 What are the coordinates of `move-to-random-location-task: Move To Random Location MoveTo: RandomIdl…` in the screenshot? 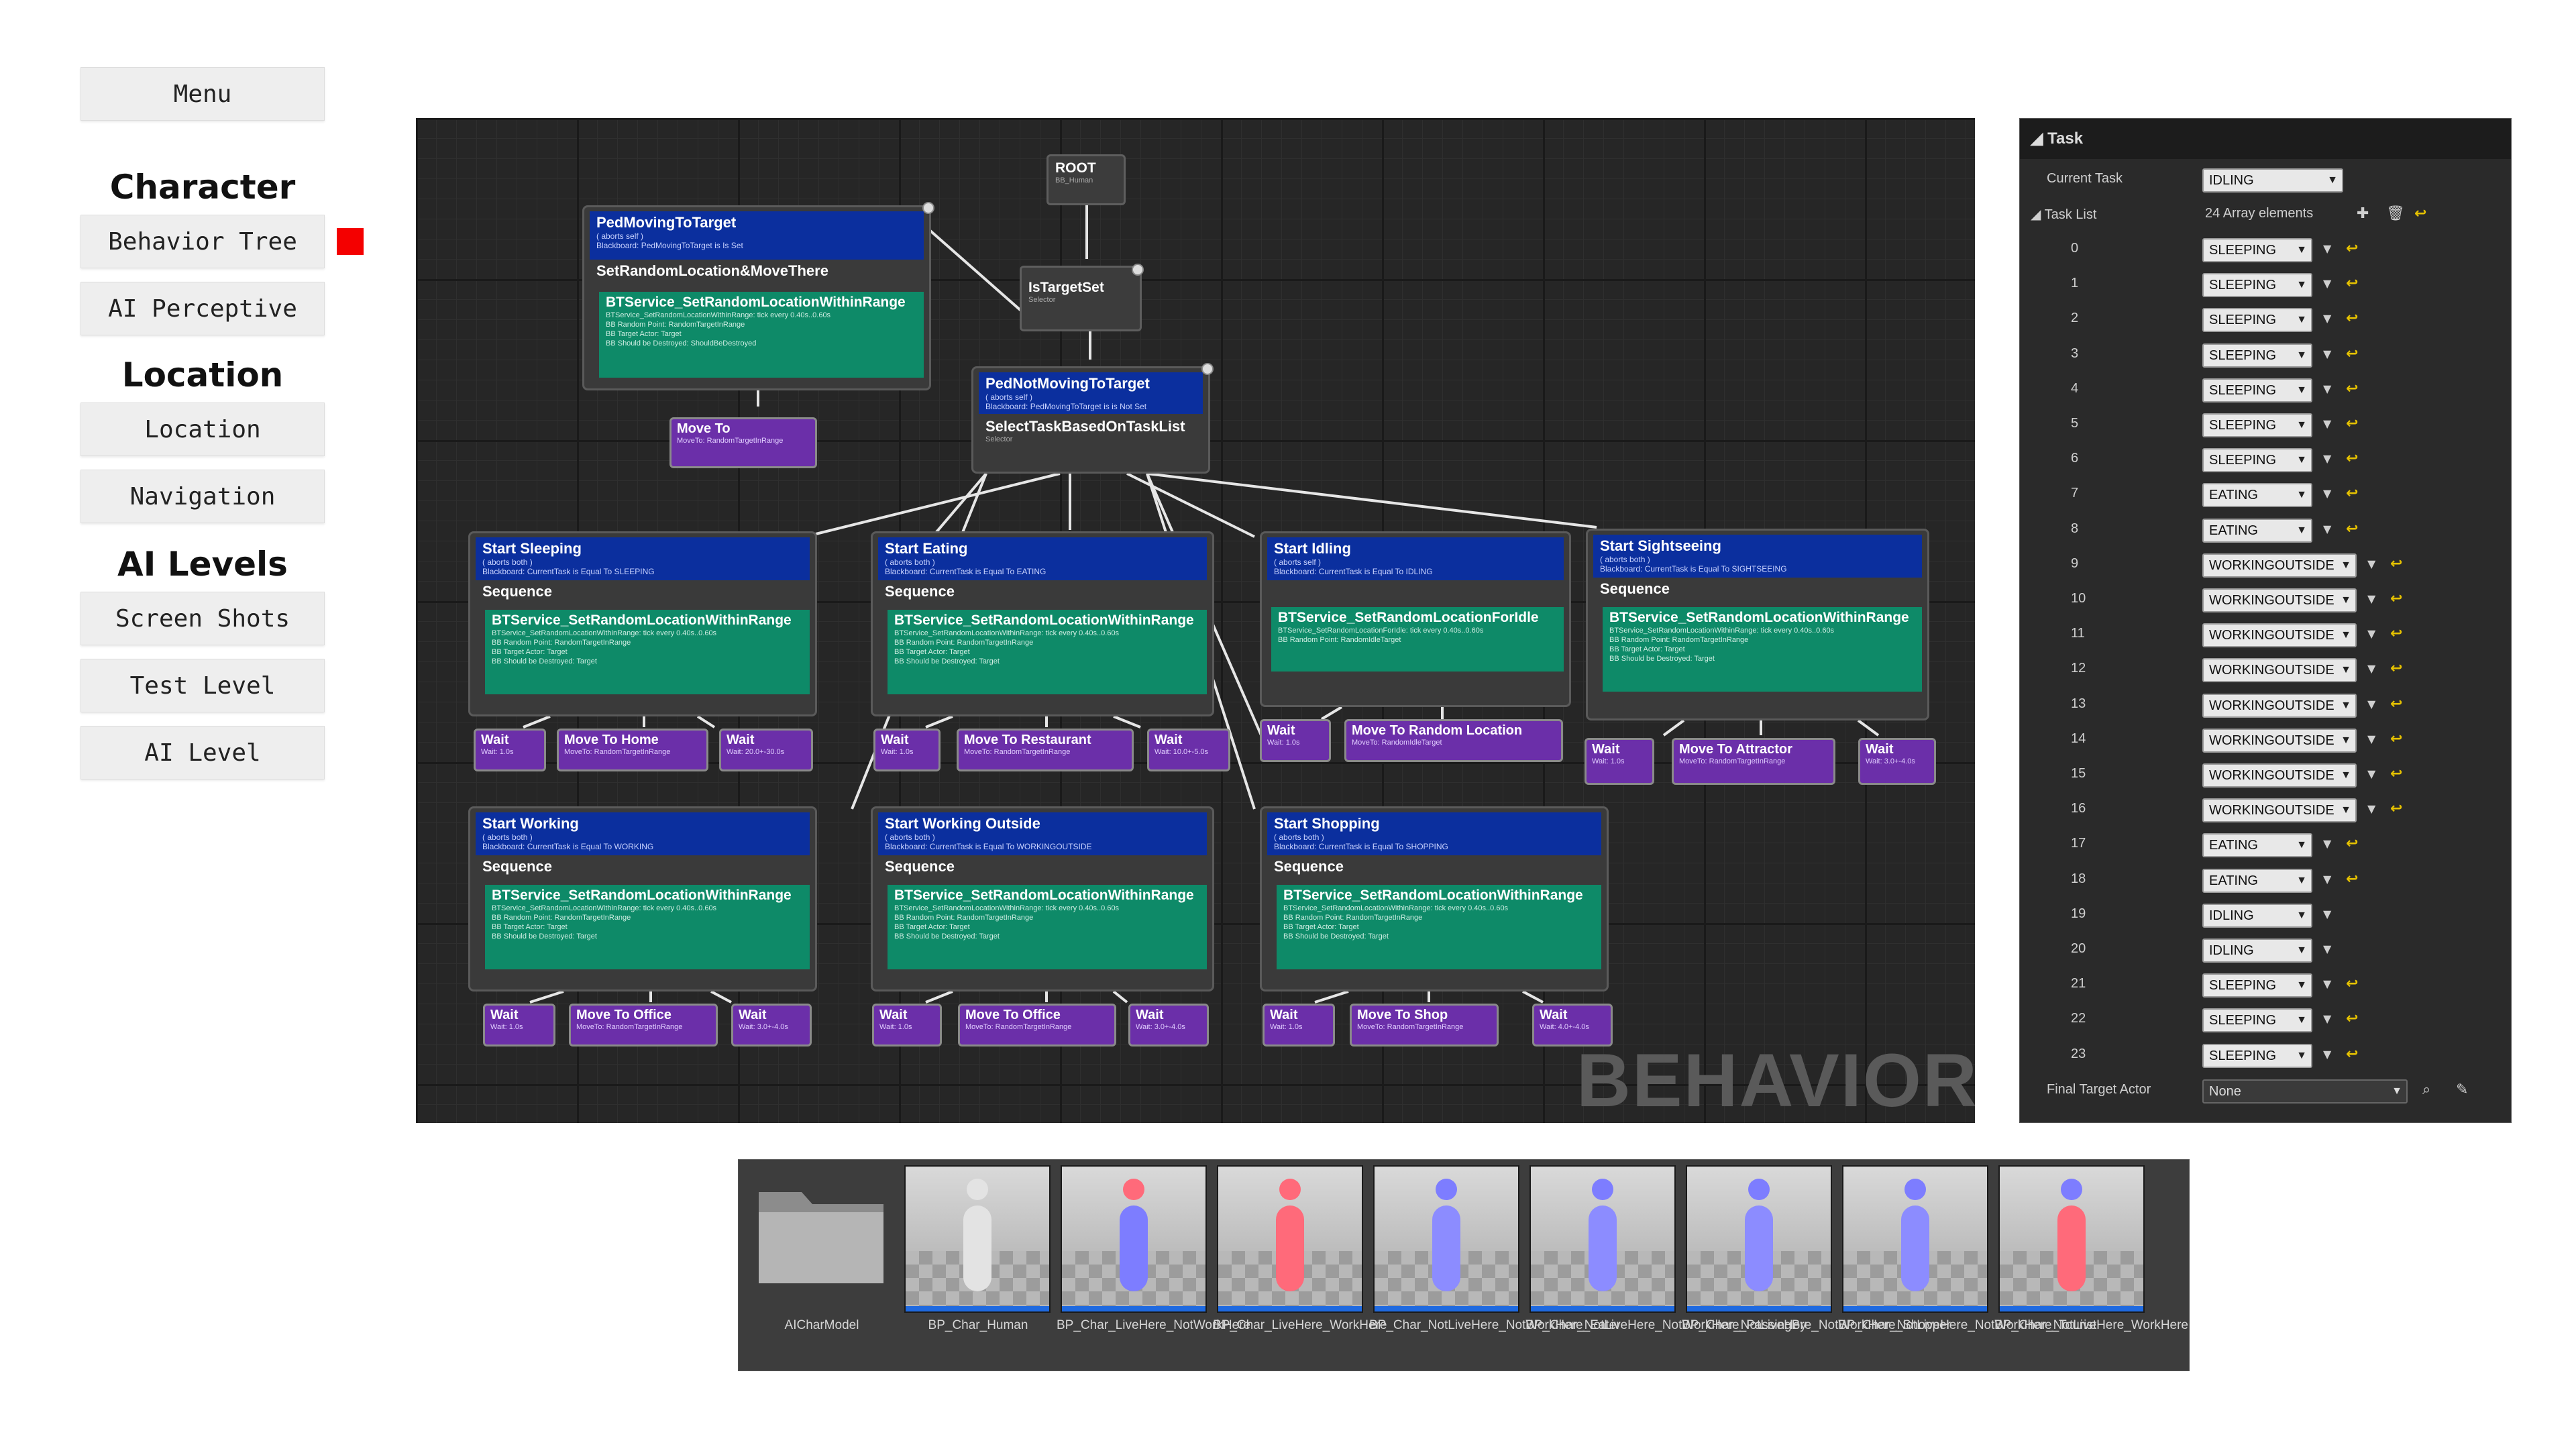 It's located at (1453, 740).